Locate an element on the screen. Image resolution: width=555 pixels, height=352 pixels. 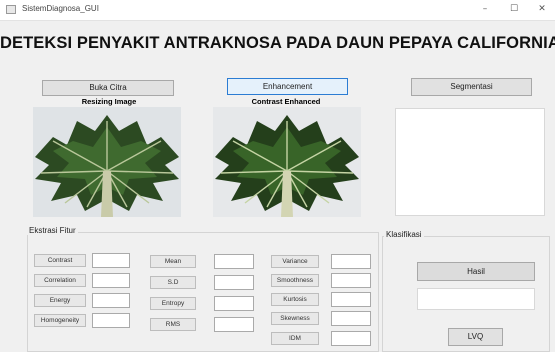
maximize-button: ☐ is located at coordinates (514, 9).